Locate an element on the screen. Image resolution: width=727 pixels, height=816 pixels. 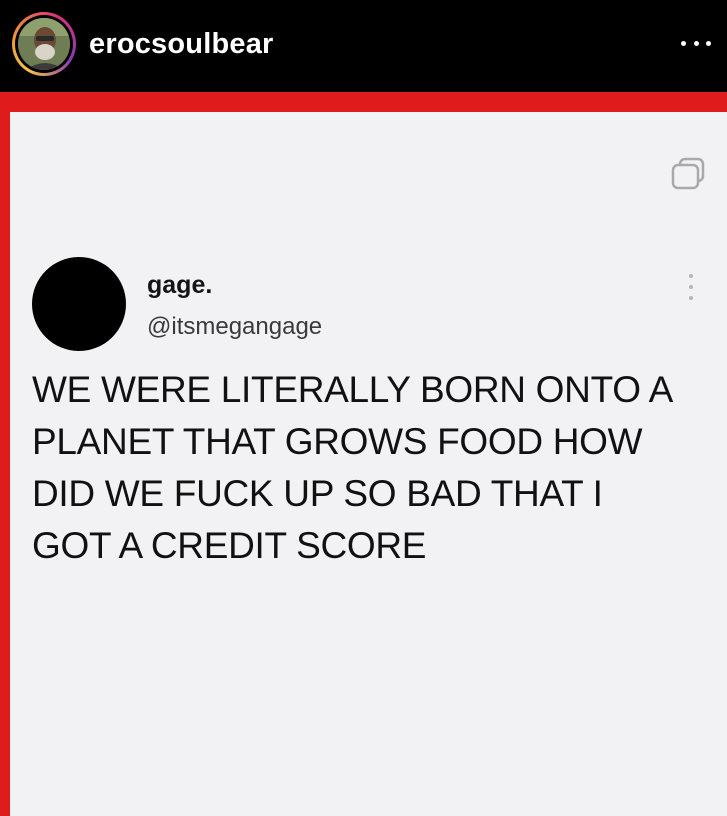
more-horizontal-icon is located at coordinates (696, 43).